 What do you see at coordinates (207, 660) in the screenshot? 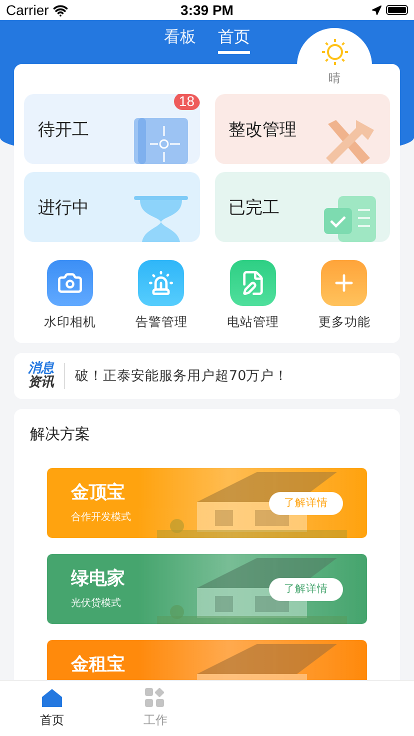
I see `solution-banner: 金租宝` at bounding box center [207, 660].